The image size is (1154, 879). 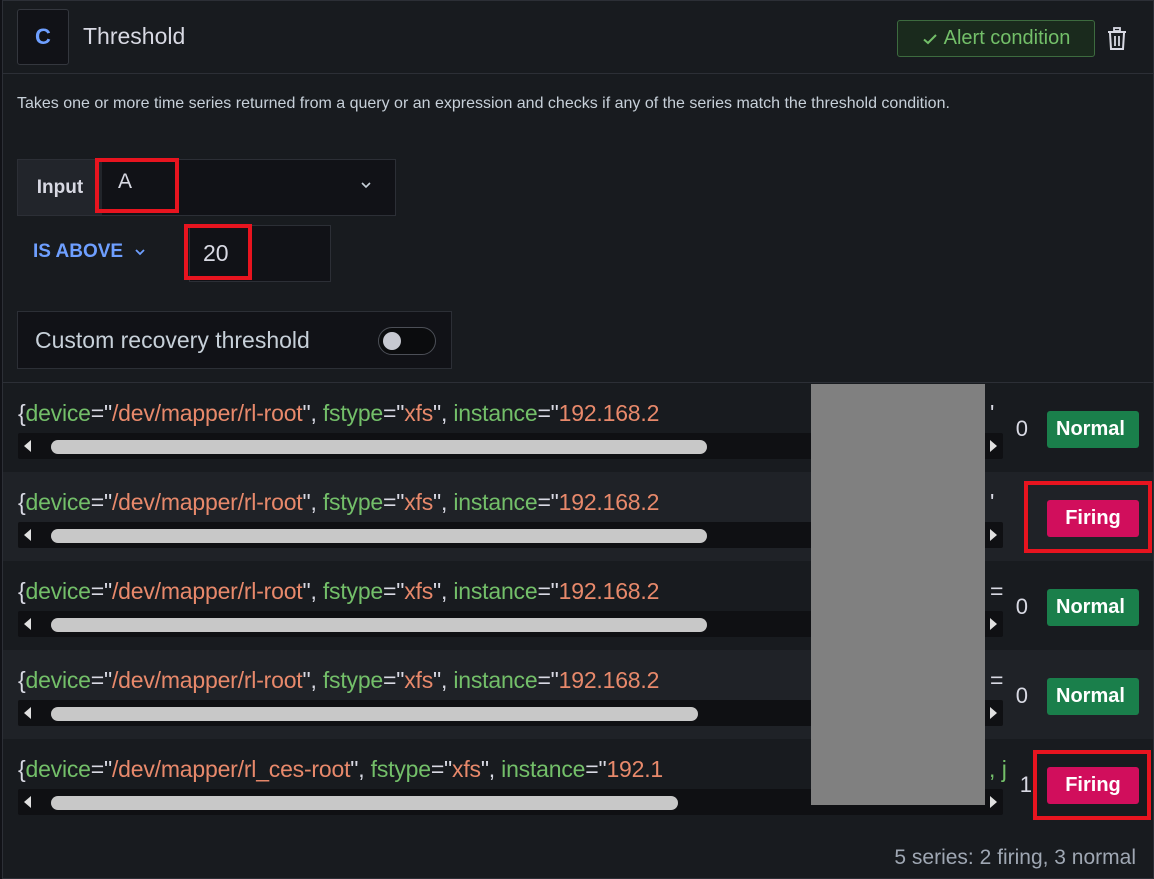 I want to click on label-trail: ', so click(x=992, y=502).